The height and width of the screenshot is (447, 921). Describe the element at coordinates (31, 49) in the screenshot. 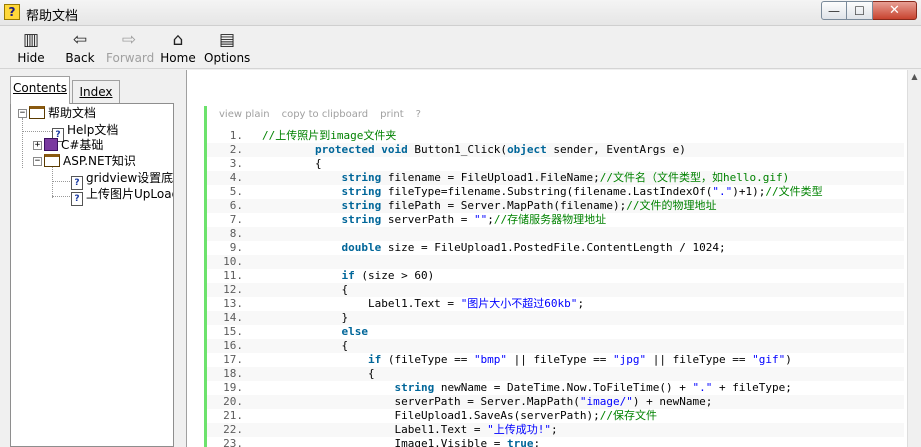

I see `hide-button: ▥ Hide` at that location.